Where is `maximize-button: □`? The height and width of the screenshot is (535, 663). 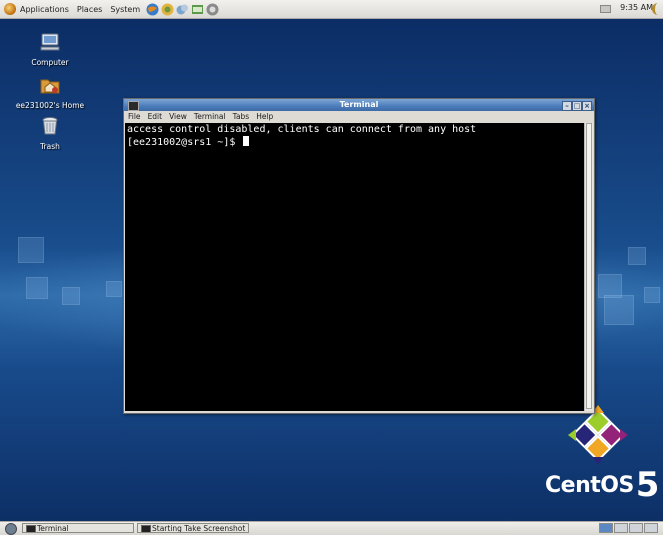
maximize-button: □ is located at coordinates (577, 106).